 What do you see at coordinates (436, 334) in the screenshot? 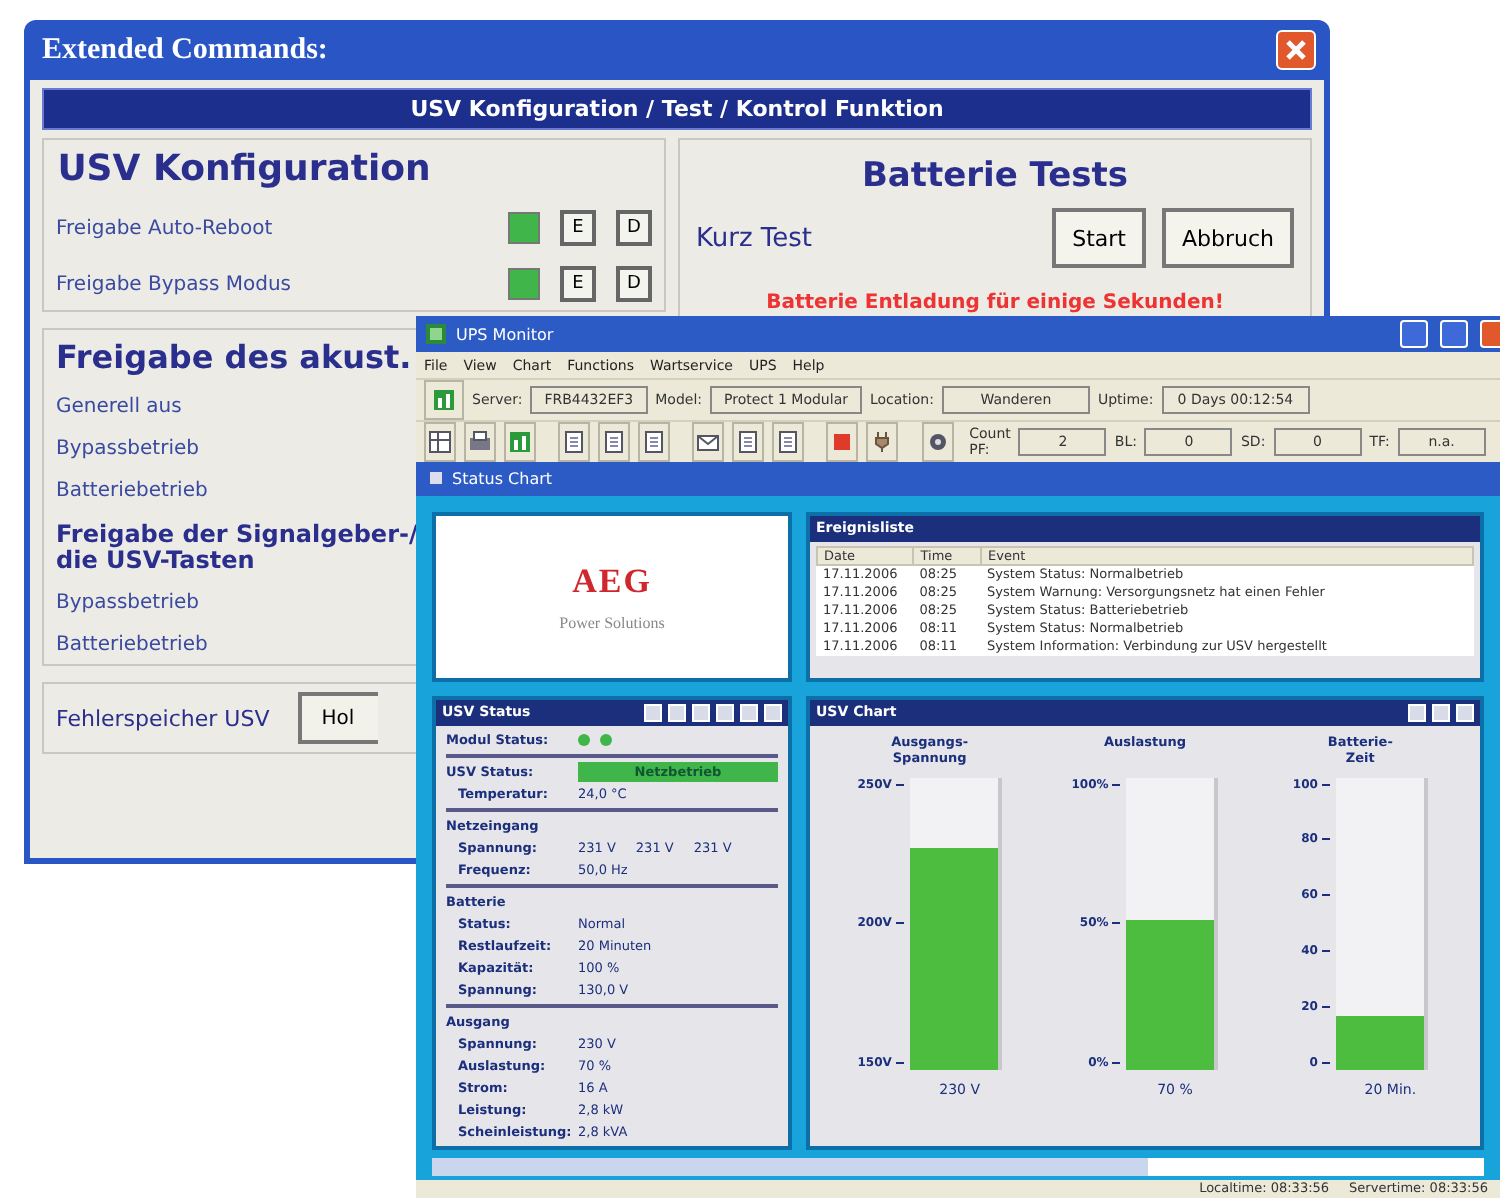
I see `app-icon` at bounding box center [436, 334].